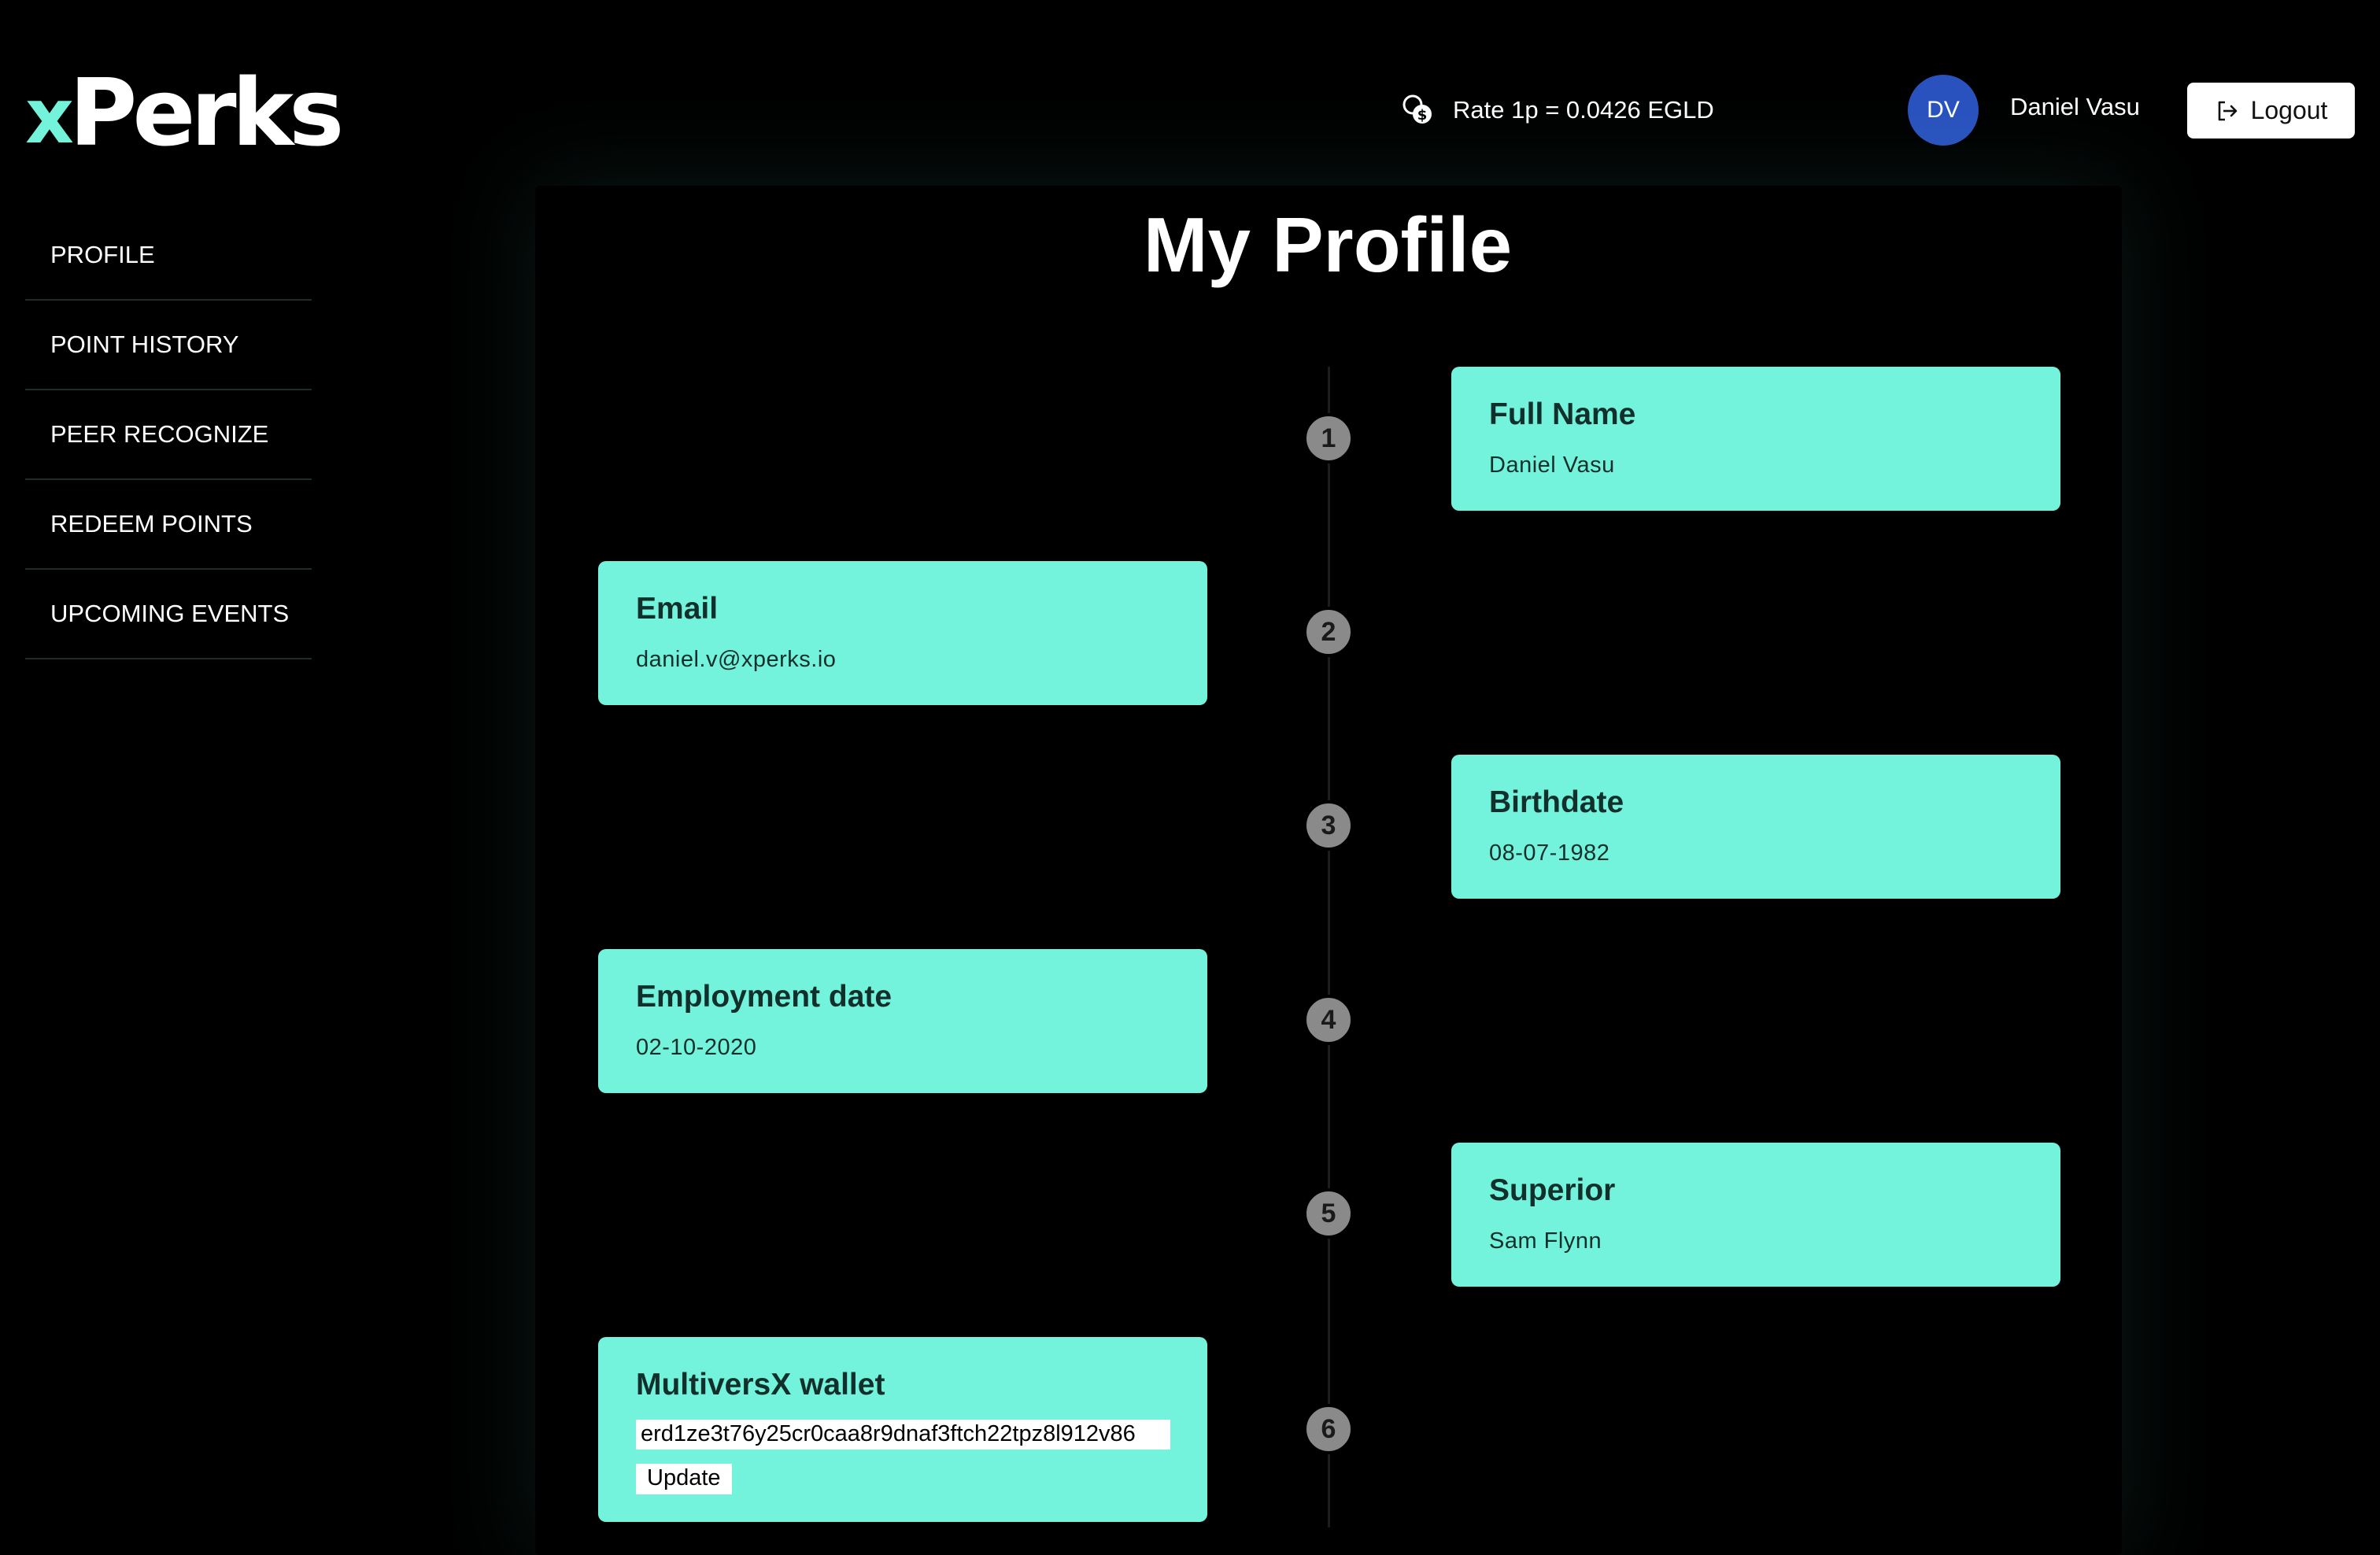  Describe the element at coordinates (903, 1021) in the screenshot. I see `employment-date-card: Employment date 02-10-2020` at that location.